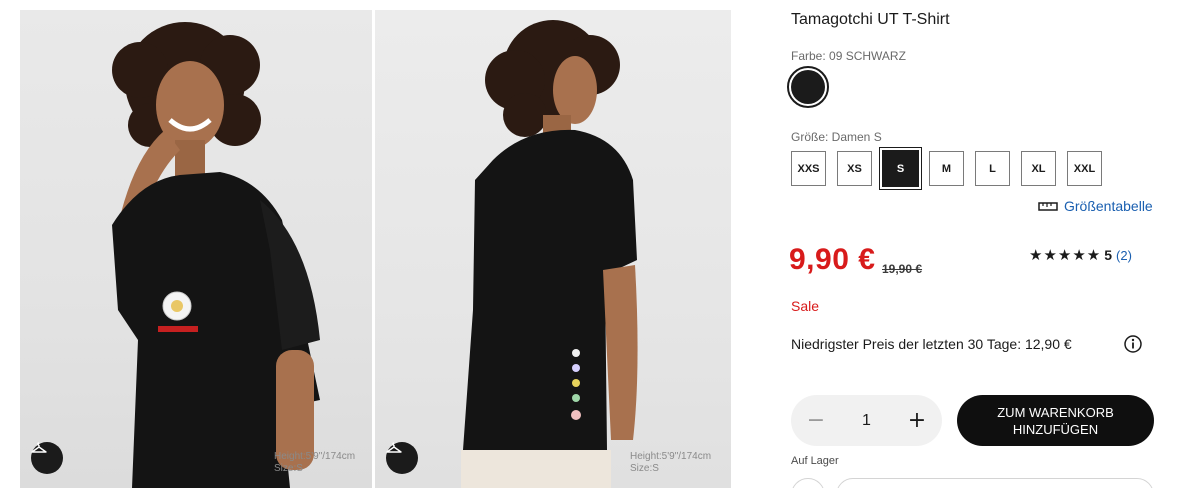 The image size is (1200, 488). I want to click on quantity-value: 1, so click(866, 420).